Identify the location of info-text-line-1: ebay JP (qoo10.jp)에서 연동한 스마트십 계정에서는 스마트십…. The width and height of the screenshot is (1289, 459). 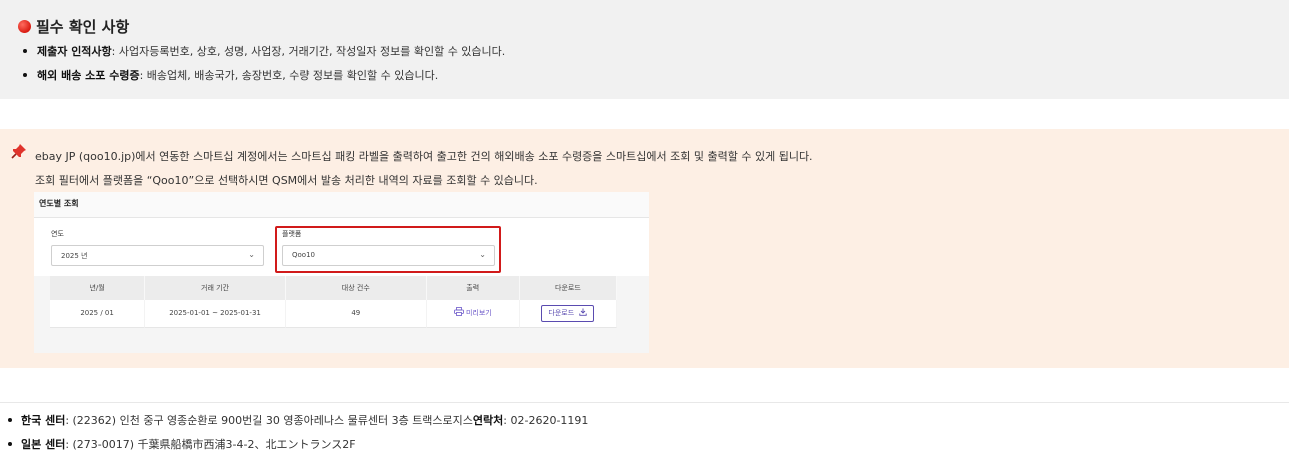
(424, 156).